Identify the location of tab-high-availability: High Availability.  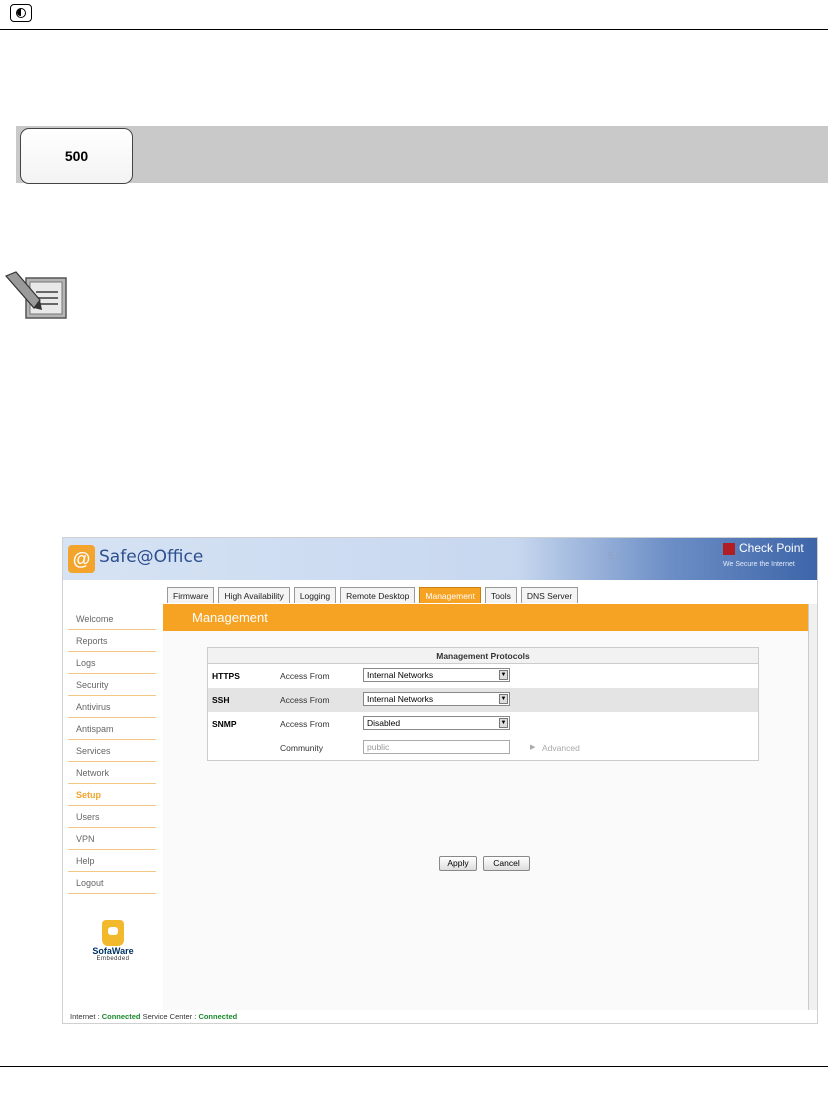
(254, 595).